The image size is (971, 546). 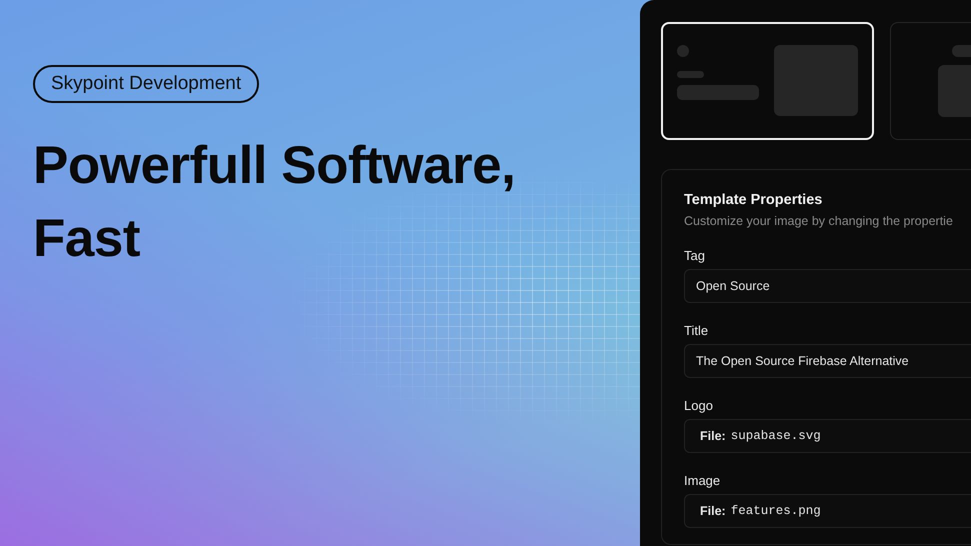 What do you see at coordinates (827, 436) in the screenshot?
I see `file-field: File: supabase.svg` at bounding box center [827, 436].